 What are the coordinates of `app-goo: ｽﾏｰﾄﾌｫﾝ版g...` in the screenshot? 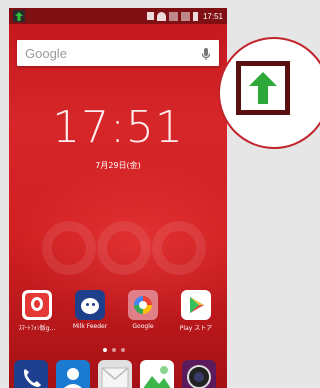 It's located at (37, 311).